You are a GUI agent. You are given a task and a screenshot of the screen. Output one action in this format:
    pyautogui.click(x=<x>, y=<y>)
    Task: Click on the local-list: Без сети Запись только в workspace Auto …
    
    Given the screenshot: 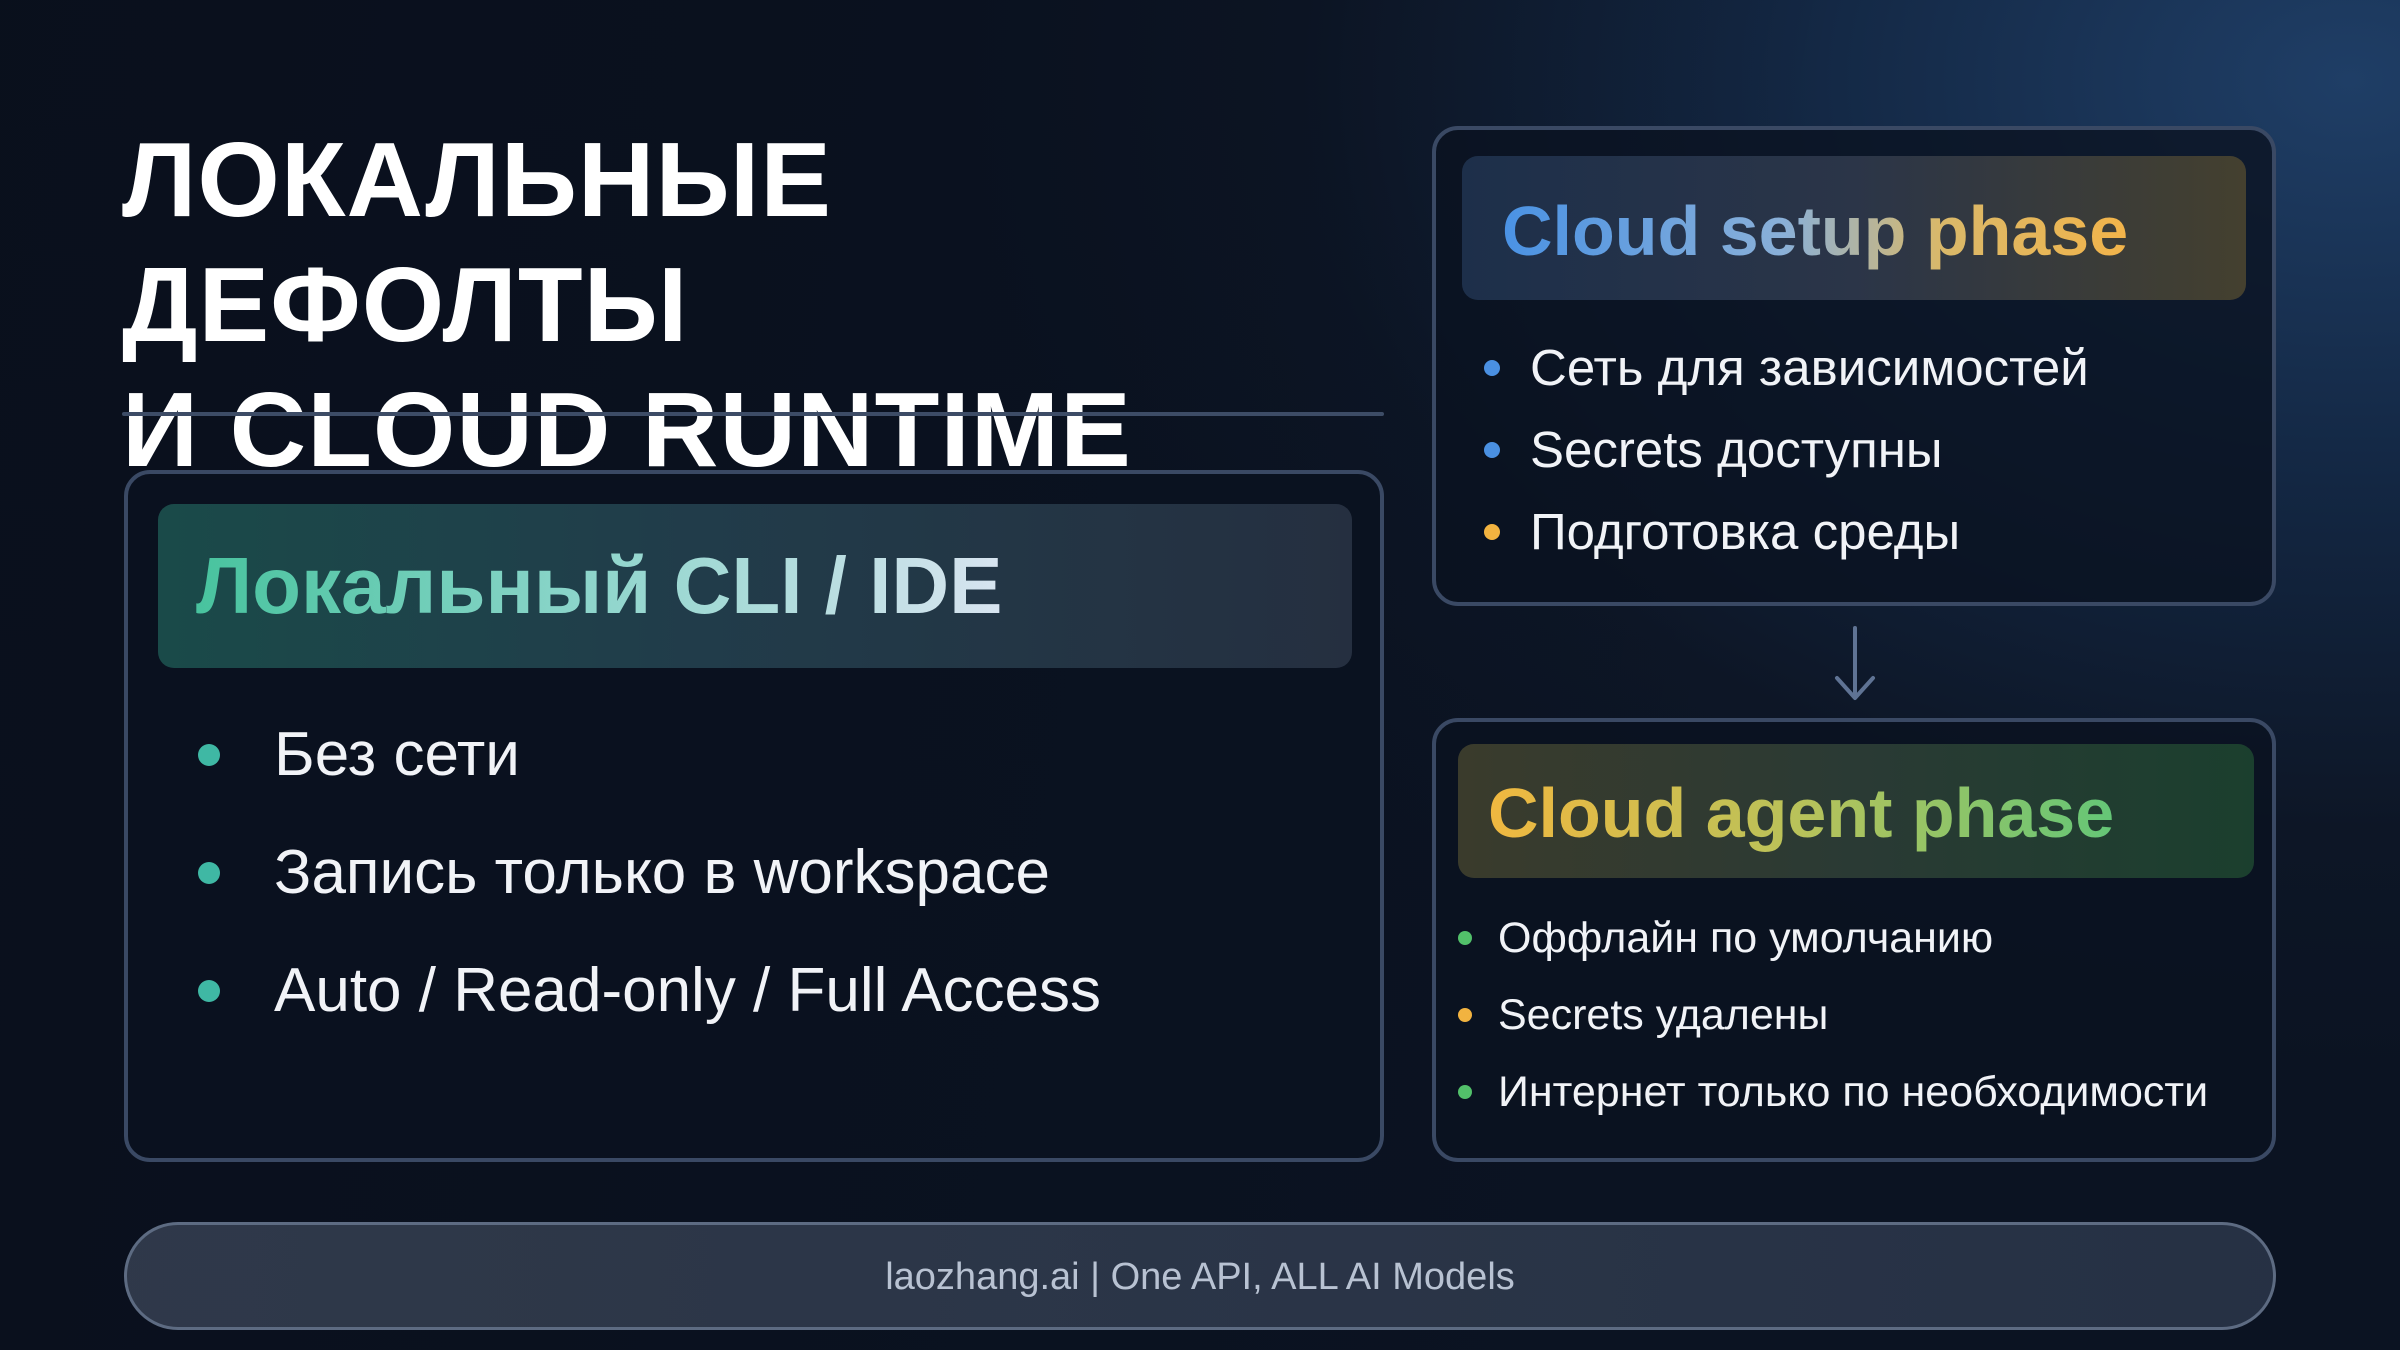 What is the action you would take?
    pyautogui.click(x=649, y=895)
    